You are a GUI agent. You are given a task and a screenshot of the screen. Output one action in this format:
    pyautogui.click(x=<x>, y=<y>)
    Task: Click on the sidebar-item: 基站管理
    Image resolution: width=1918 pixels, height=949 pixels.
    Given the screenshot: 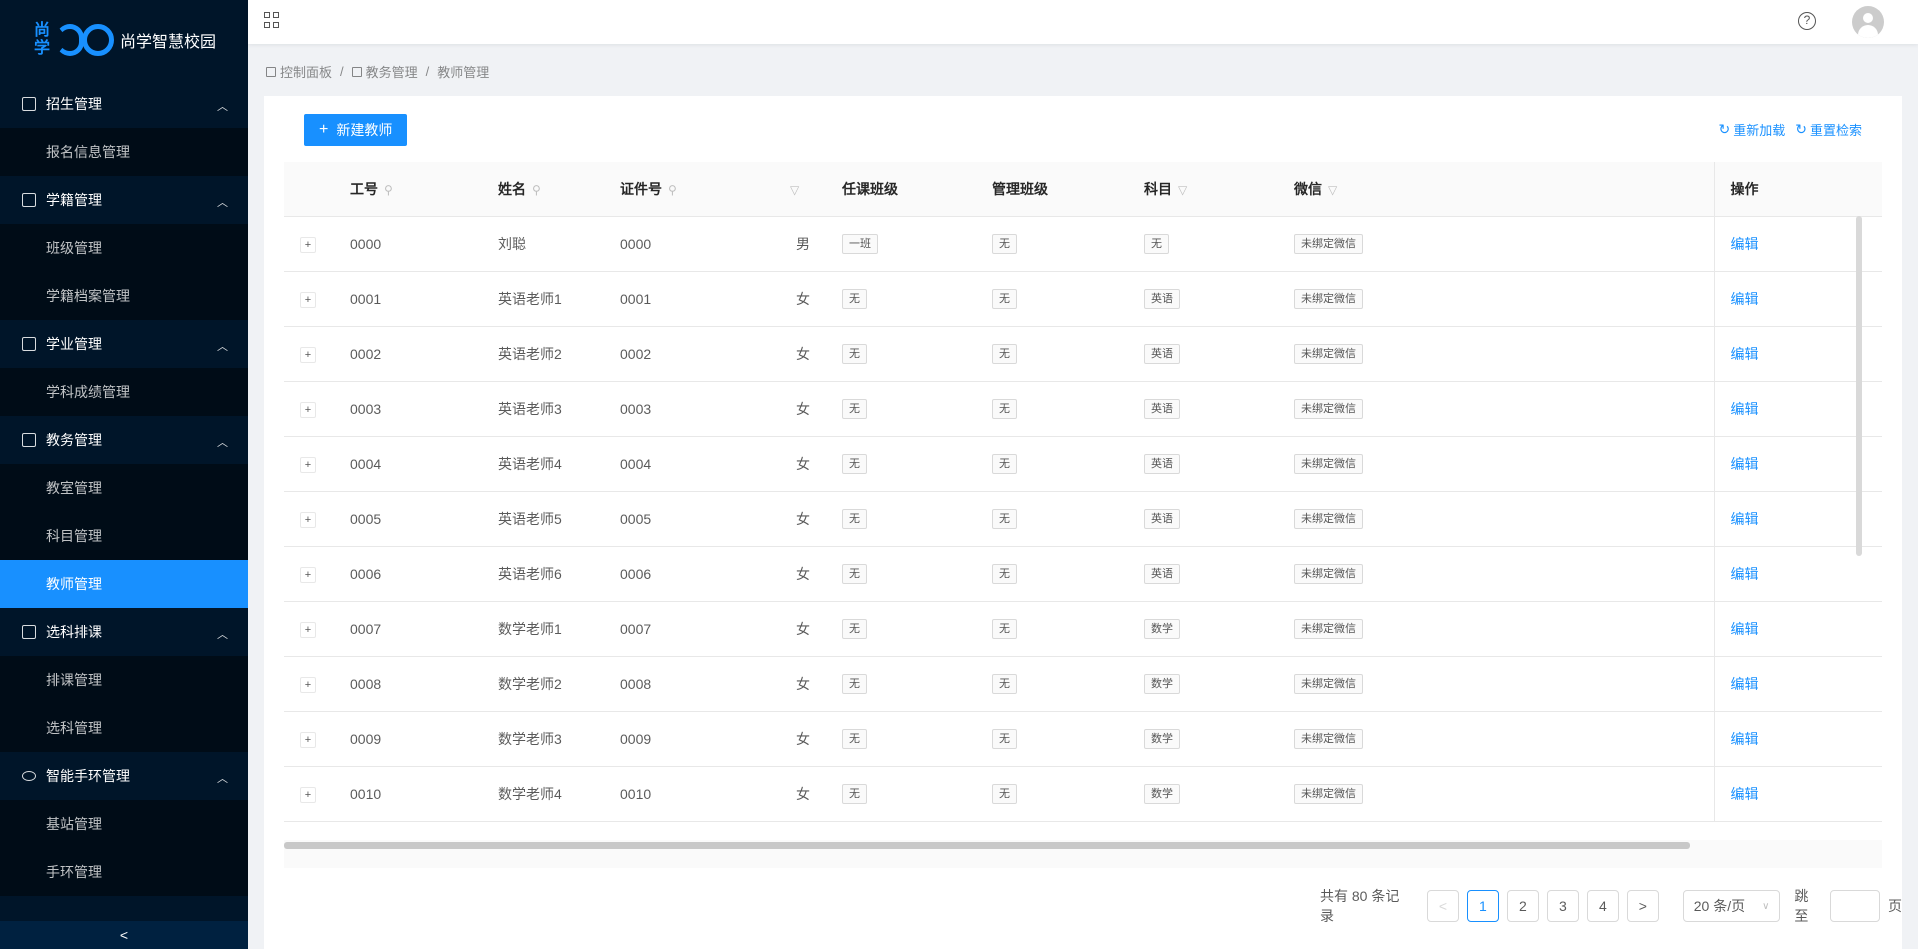 What is the action you would take?
    pyautogui.click(x=124, y=824)
    